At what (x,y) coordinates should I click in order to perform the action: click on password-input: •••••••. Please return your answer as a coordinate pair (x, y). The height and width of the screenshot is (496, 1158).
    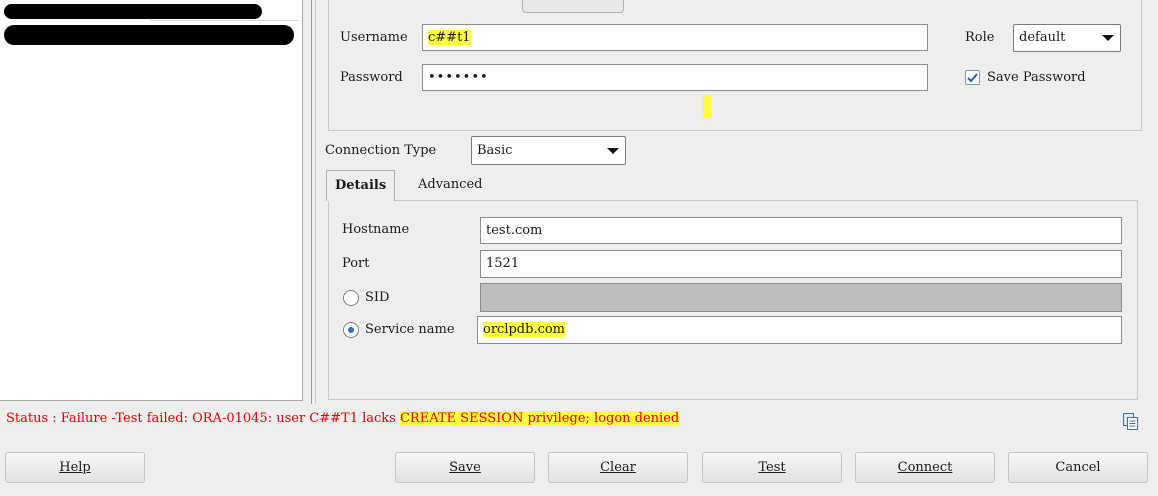
    Looking at the image, I should click on (675, 77).